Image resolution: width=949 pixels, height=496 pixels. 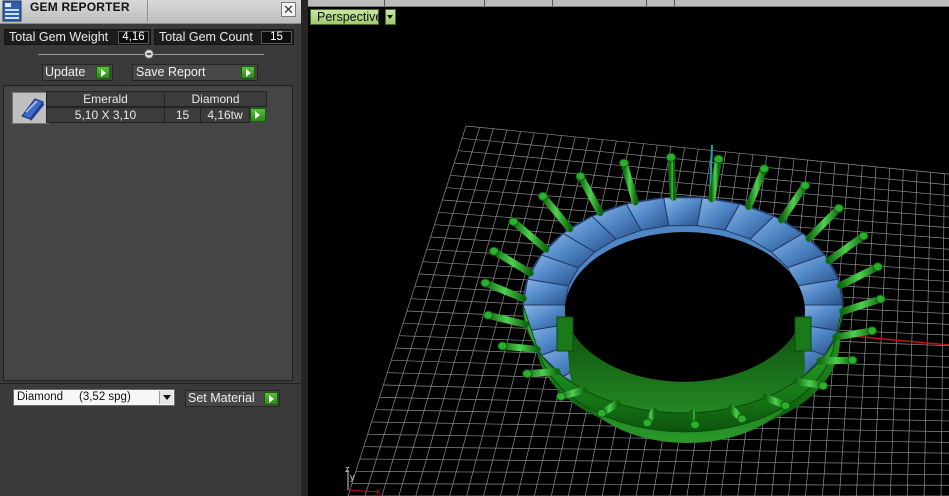 What do you see at coordinates (166, 397) in the screenshot?
I see `chevron-down-icon` at bounding box center [166, 397].